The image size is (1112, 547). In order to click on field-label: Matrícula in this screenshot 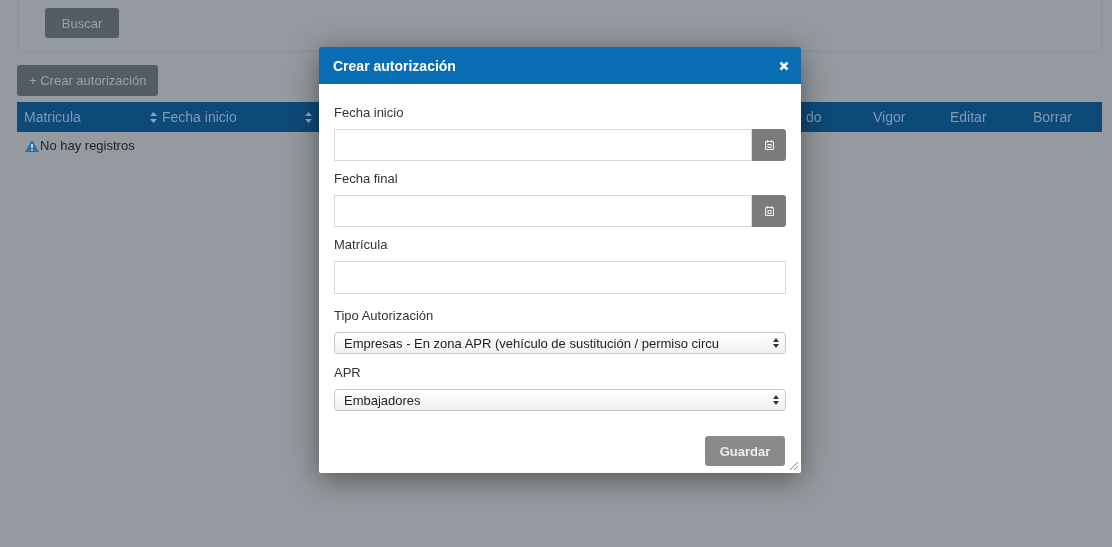, I will do `click(361, 245)`.